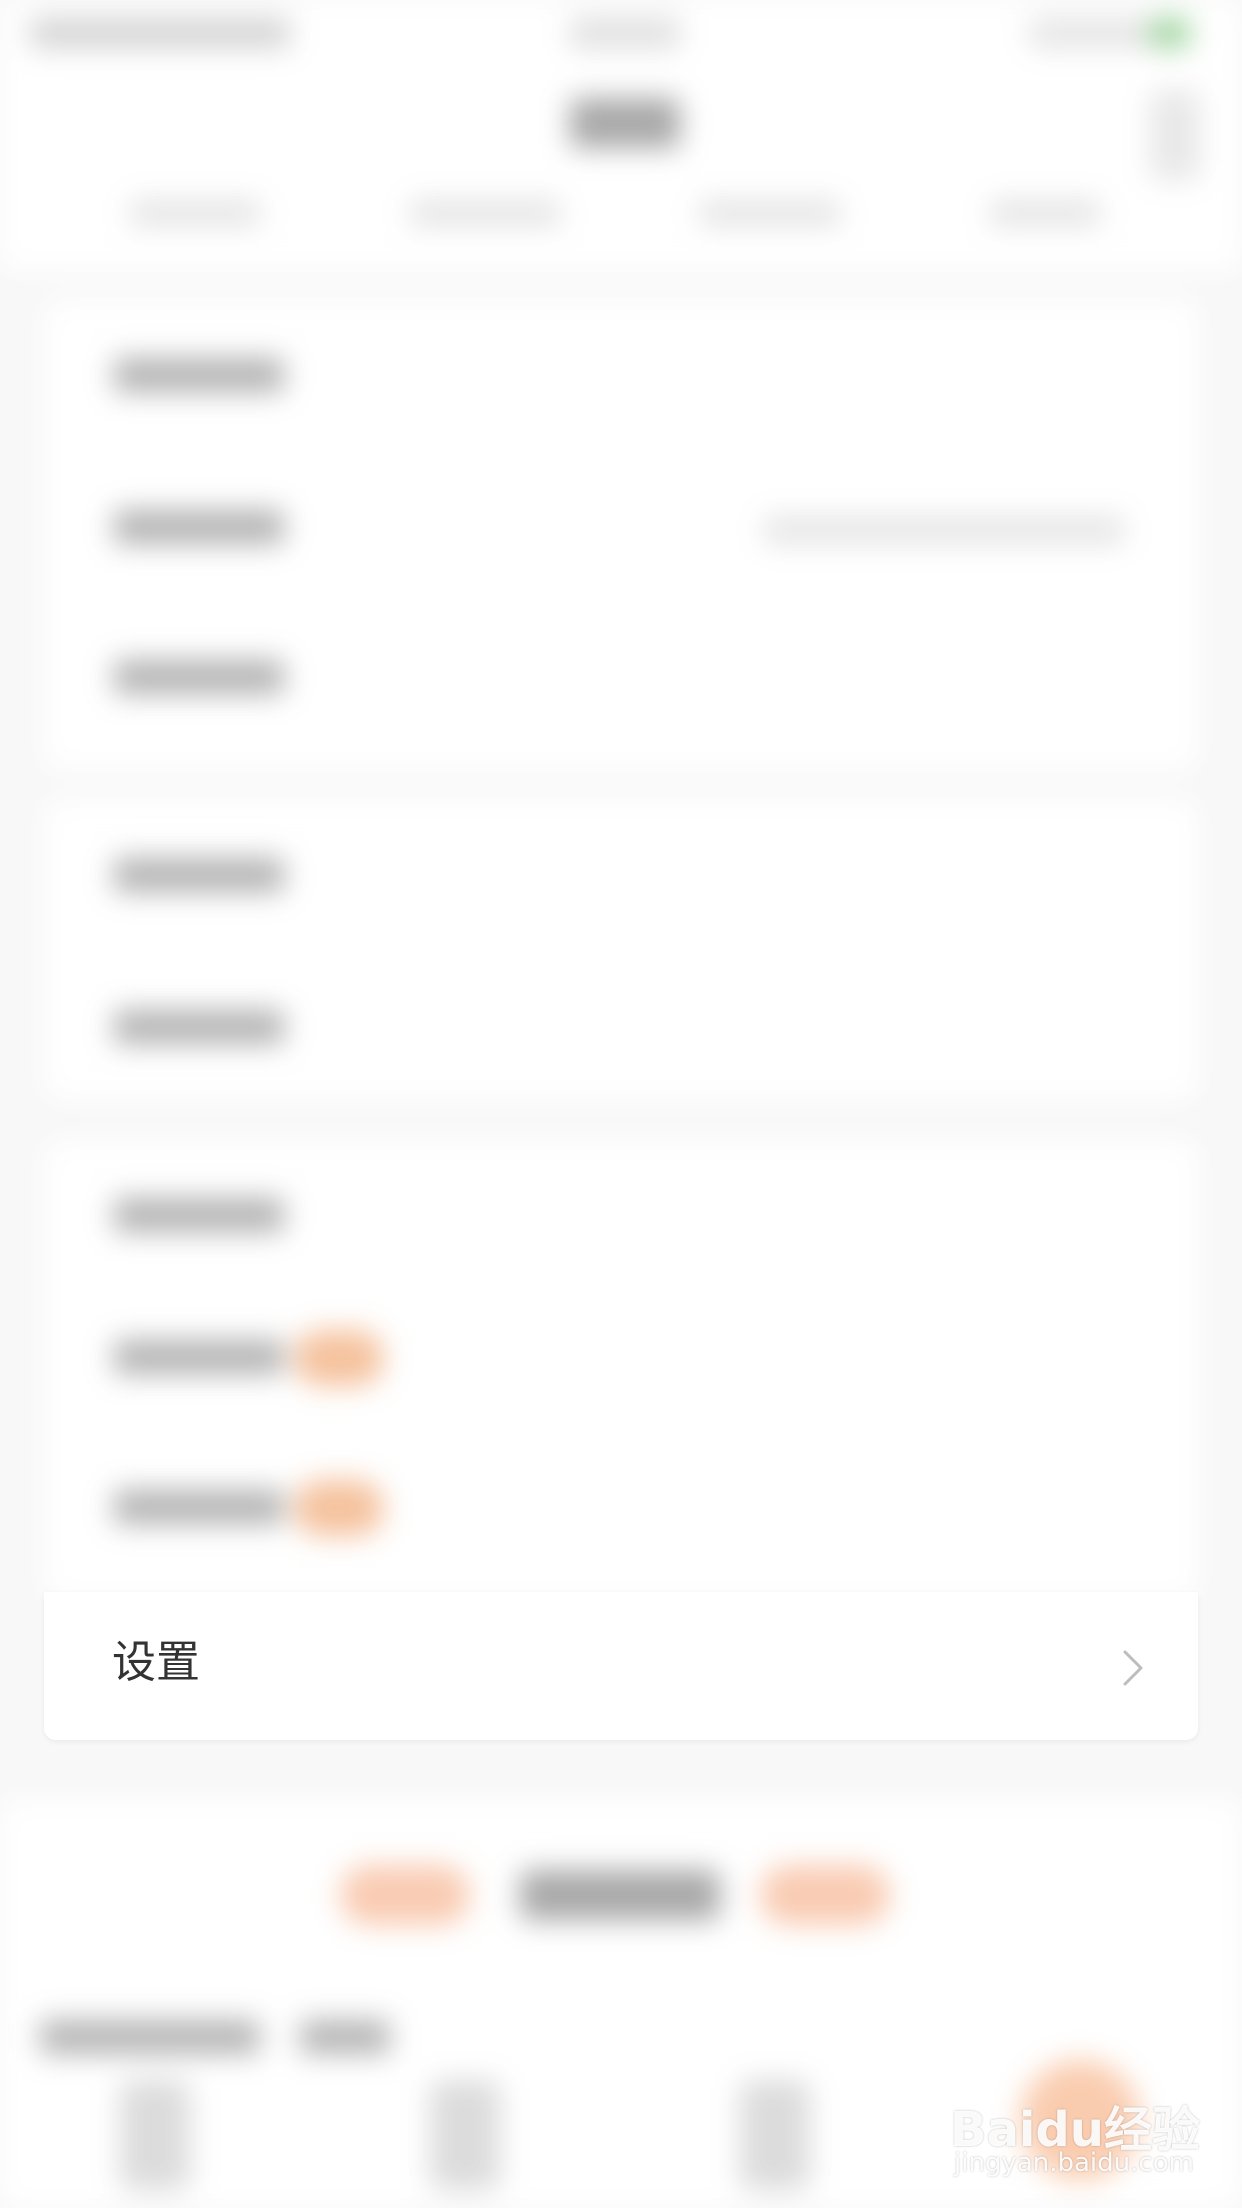 Image resolution: width=1242 pixels, height=2208 pixels. I want to click on nav-action-placeholder, so click(1175, 135).